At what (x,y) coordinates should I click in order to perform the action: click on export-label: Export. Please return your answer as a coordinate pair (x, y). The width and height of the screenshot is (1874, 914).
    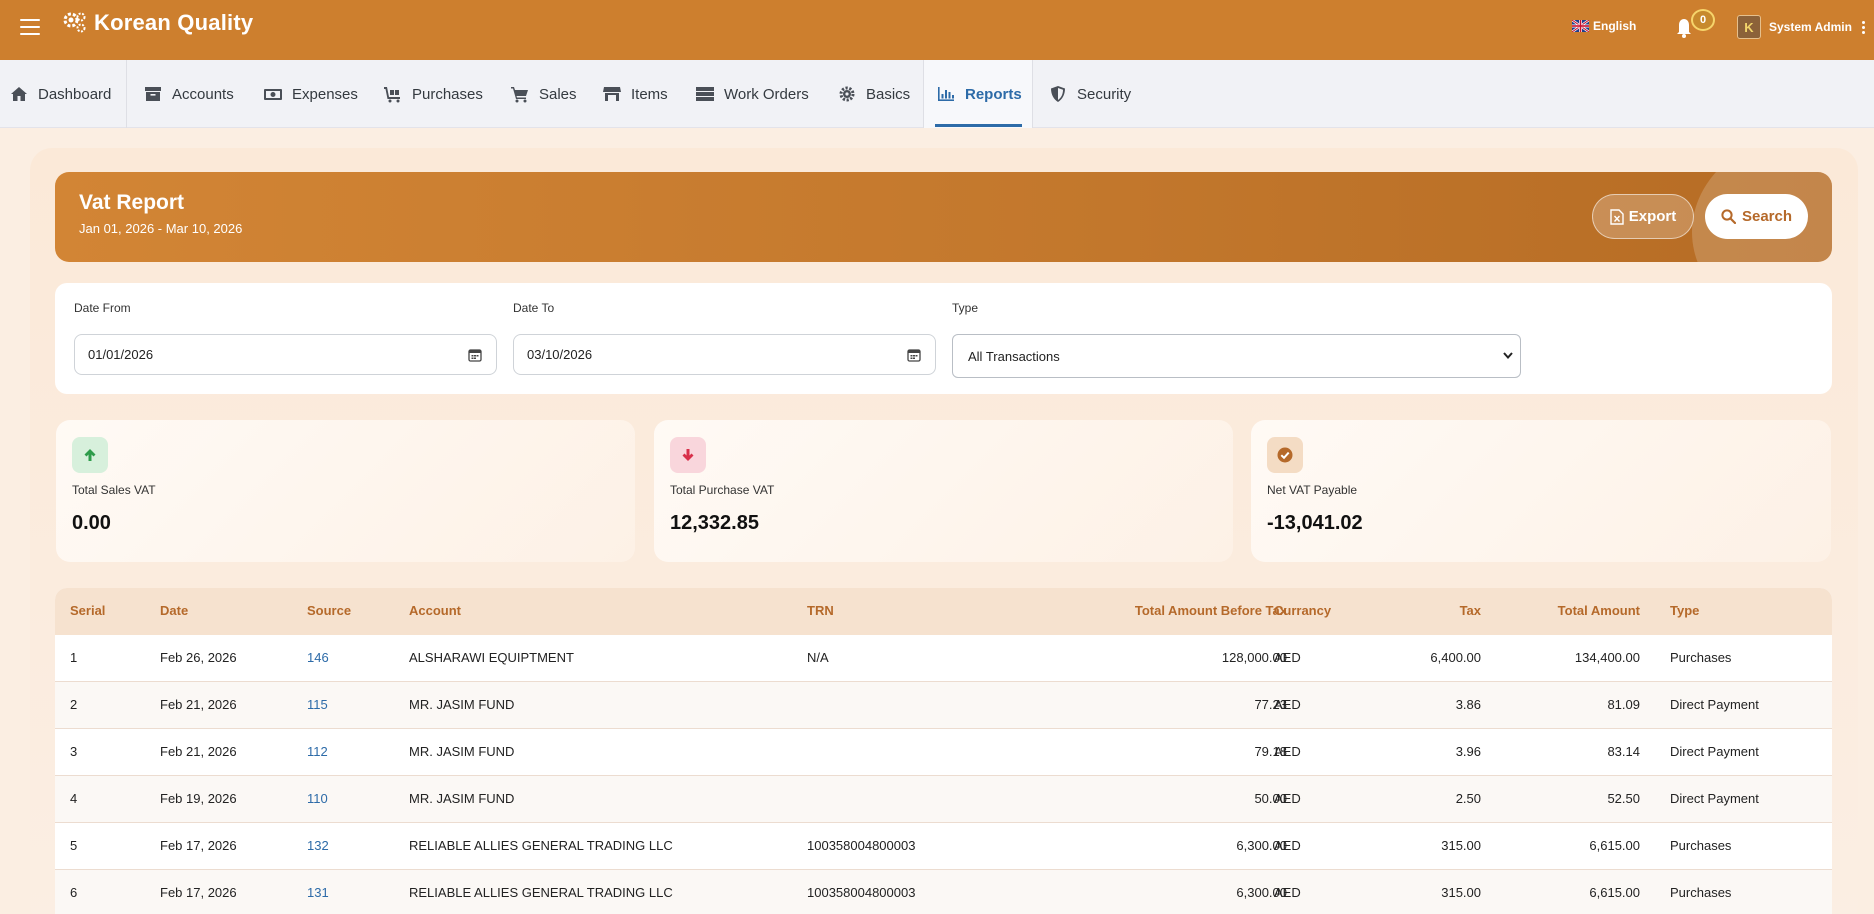
    Looking at the image, I should click on (1652, 216).